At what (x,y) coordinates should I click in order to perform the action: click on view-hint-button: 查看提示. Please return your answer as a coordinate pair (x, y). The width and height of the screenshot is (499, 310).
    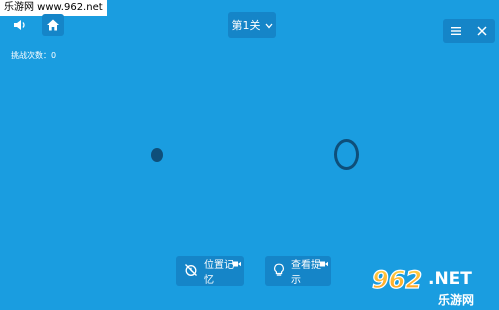
    Looking at the image, I should click on (298, 271).